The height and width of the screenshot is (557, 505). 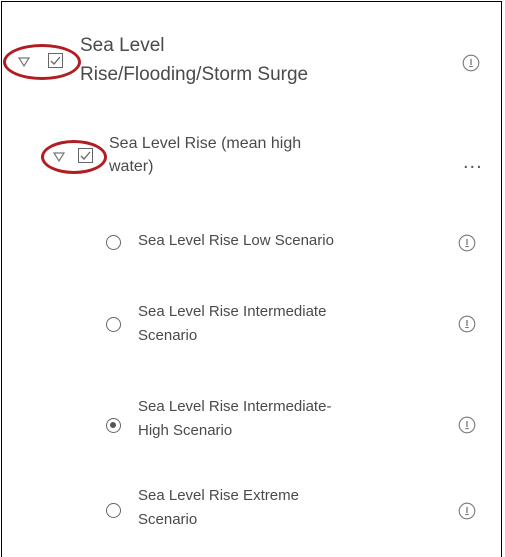 What do you see at coordinates (194, 74) in the screenshot?
I see `group-title-line2: Rise/Flooding/Storm Surge` at bounding box center [194, 74].